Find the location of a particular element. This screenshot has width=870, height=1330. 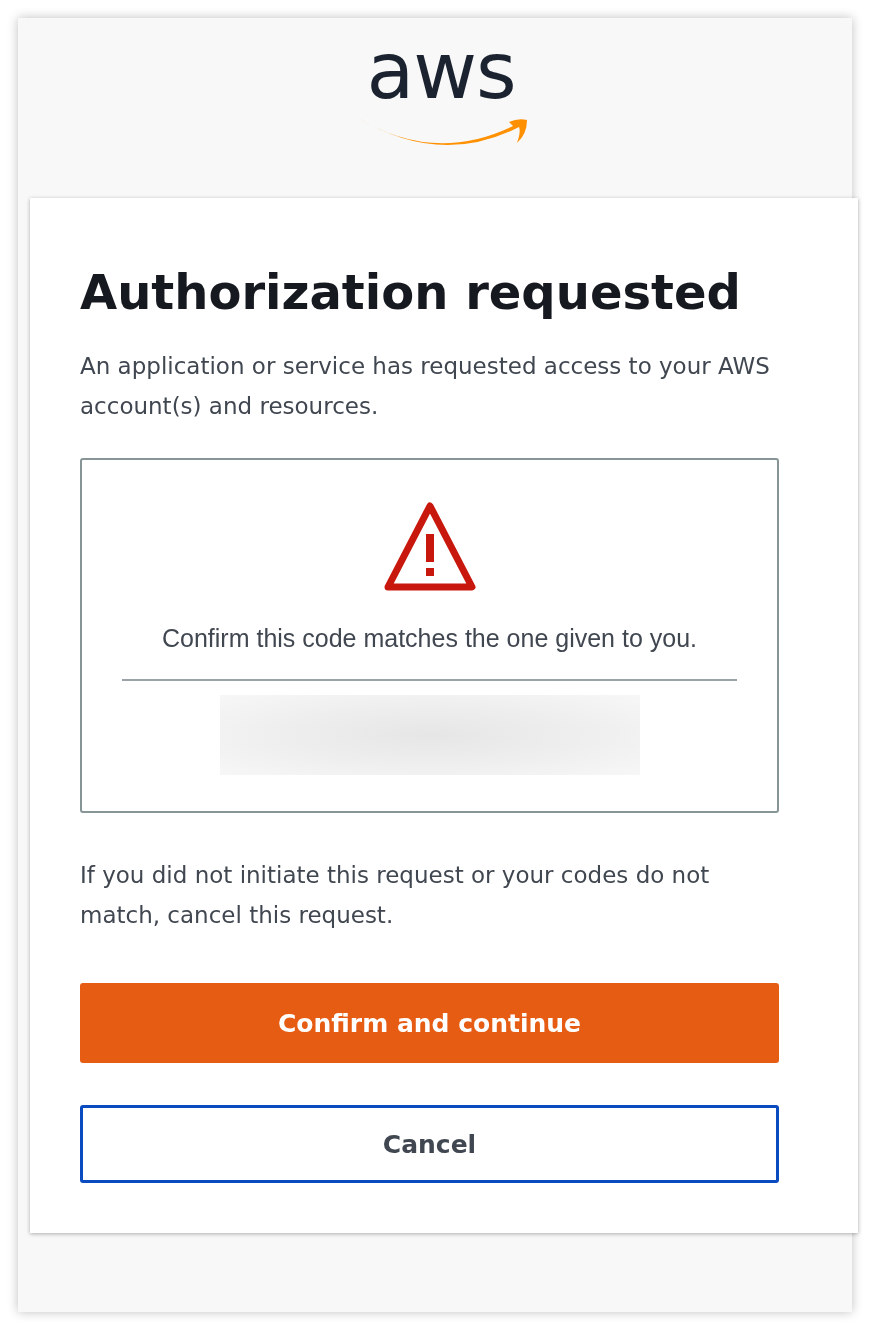

intro-text: An application or service has requested access to your AWS account(s) and resources. is located at coordinates (425, 386).